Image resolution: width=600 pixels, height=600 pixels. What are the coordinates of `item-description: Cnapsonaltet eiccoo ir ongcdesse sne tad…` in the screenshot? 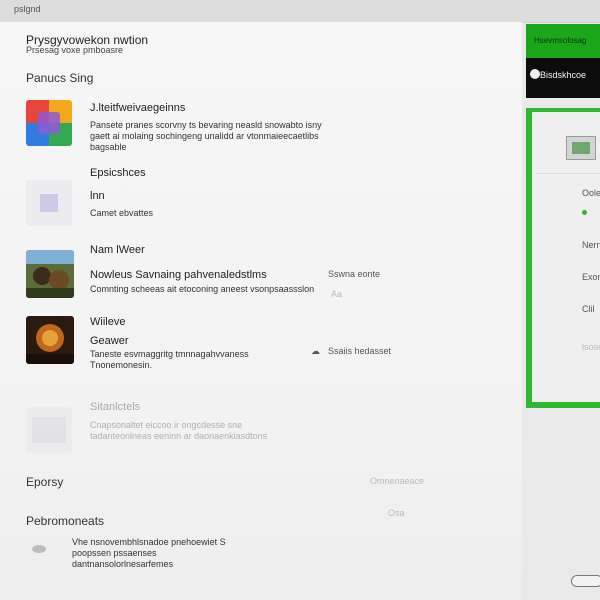 It's located at (179, 430).